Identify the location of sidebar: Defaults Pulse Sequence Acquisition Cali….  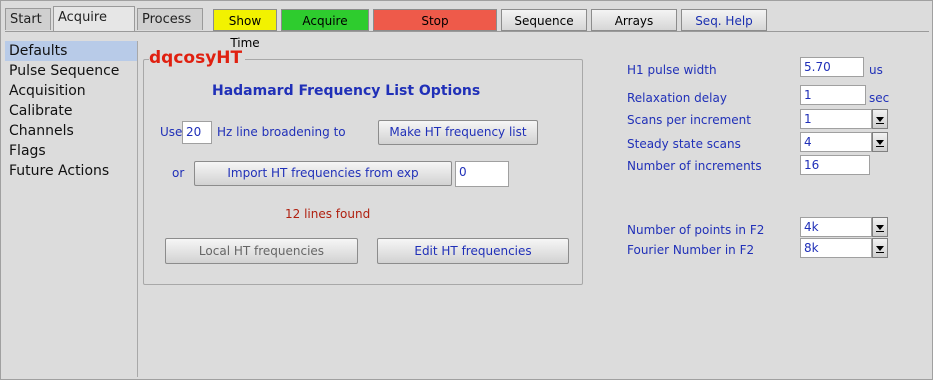
(71, 209).